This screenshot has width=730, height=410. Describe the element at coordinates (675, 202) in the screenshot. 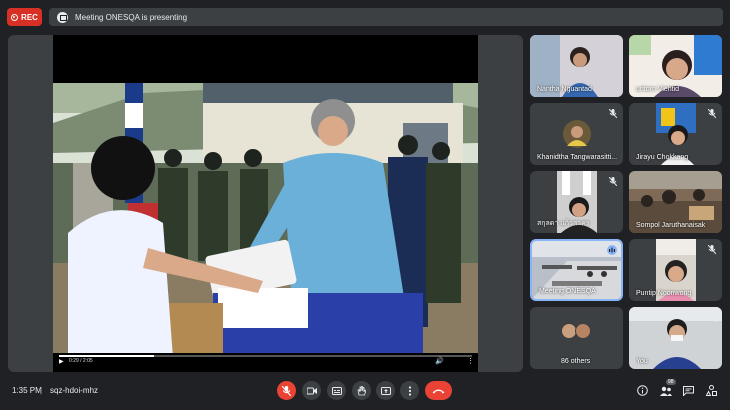

I see `participant-tile: Sompol Jaruthanaisak` at that location.